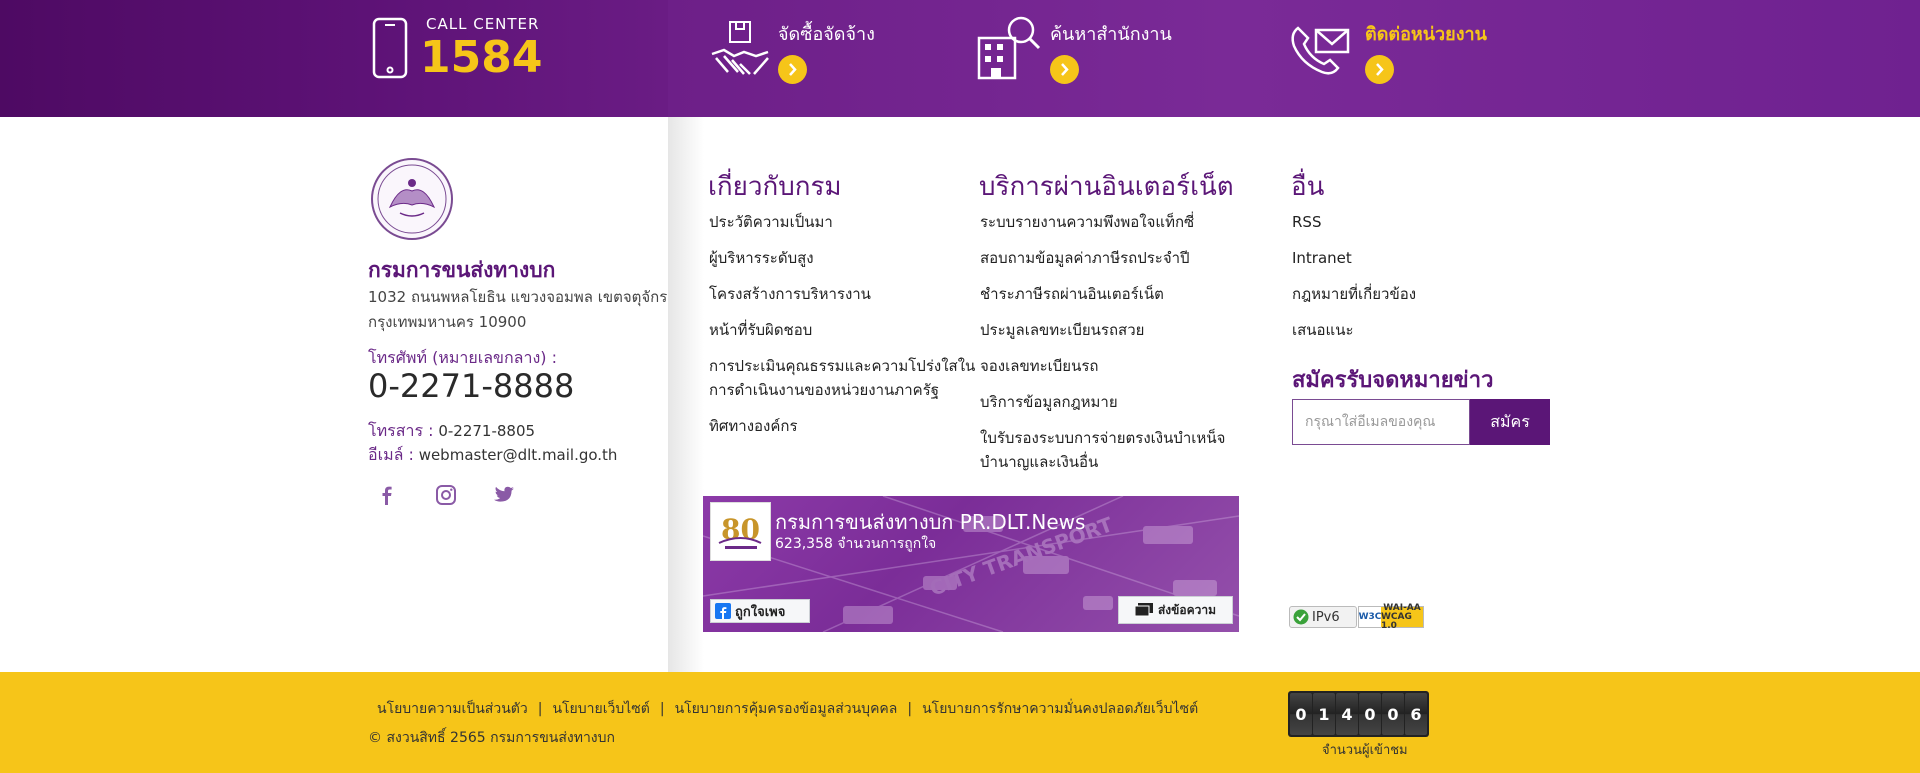  I want to click on message-icon, so click(1143, 610).